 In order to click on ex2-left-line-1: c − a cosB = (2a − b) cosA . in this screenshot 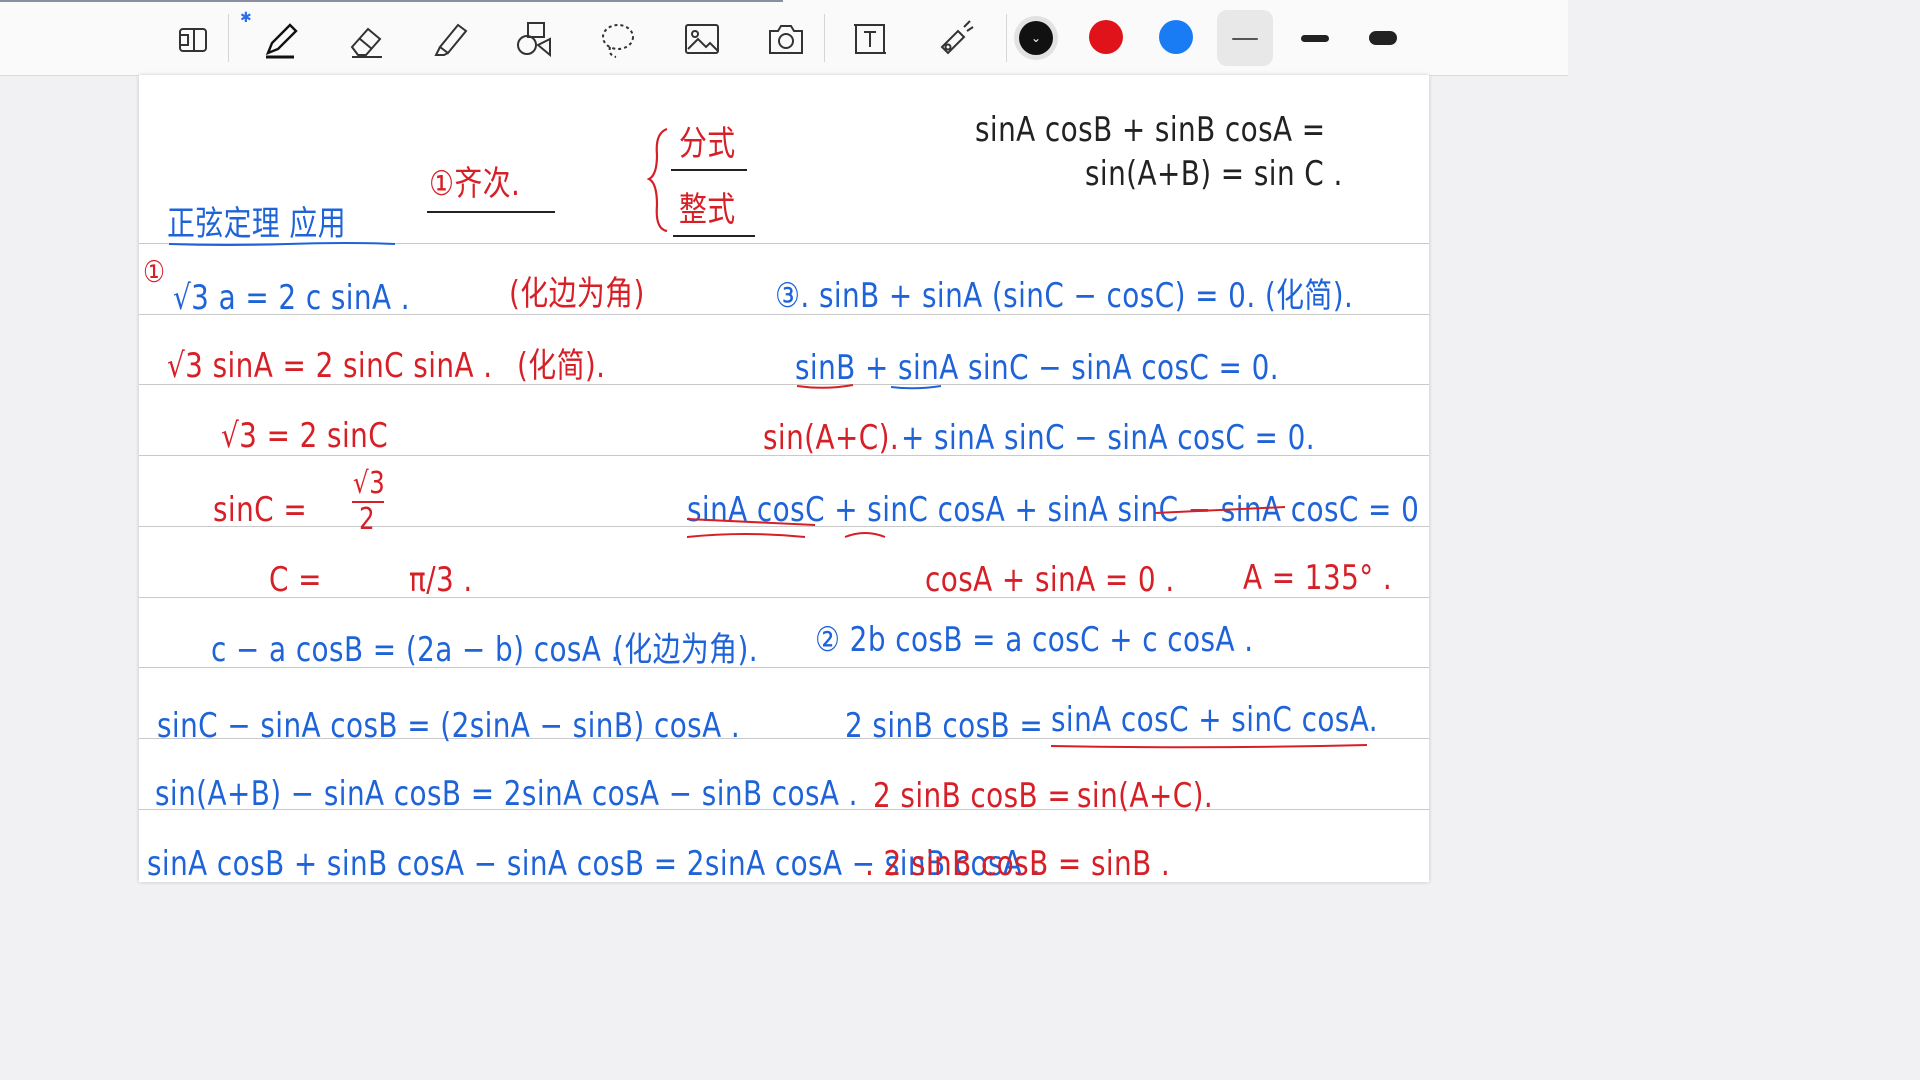, I will do `click(415, 650)`.